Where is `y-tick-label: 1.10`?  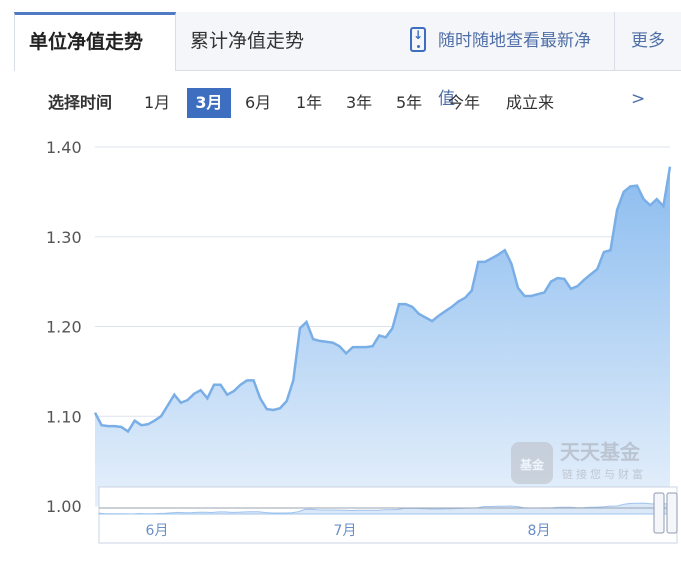
y-tick-label: 1.10 is located at coordinates (64, 416).